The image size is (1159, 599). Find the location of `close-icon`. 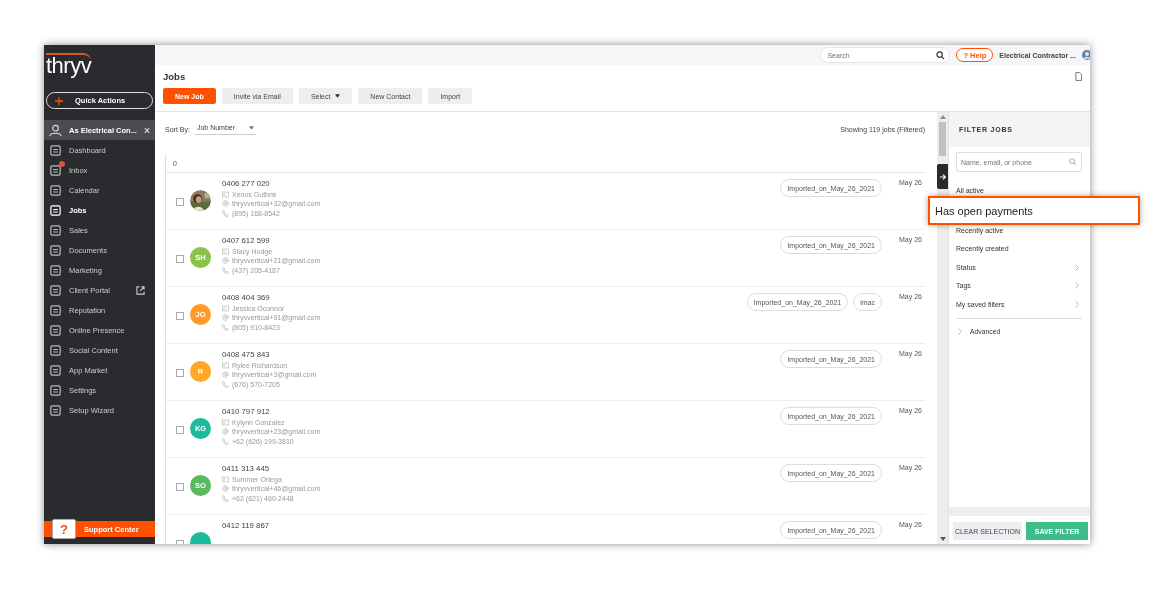

close-icon is located at coordinates (146, 130).